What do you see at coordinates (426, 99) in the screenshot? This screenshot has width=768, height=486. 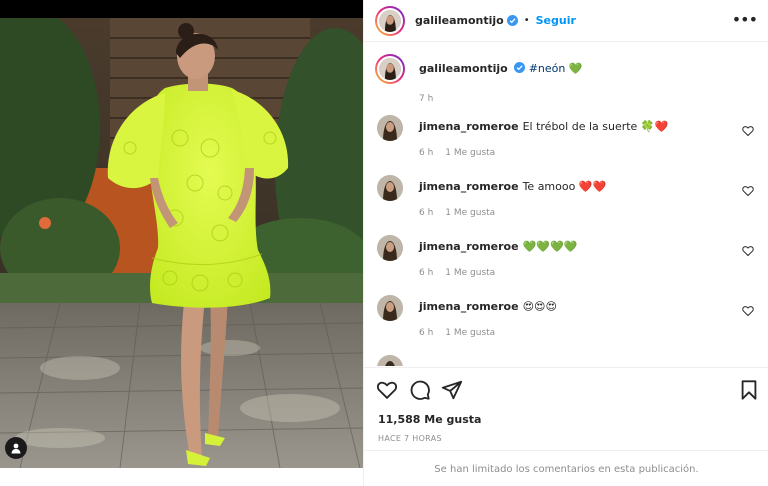 I see `caption-time: 7 h` at bounding box center [426, 99].